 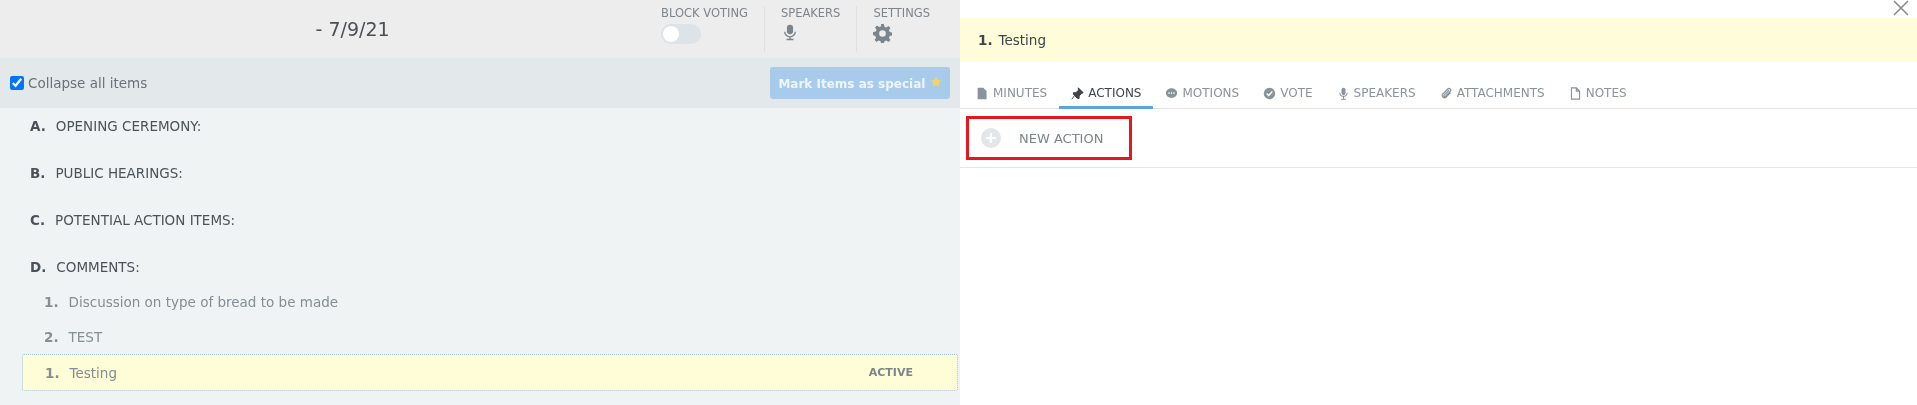 I want to click on tab: VOTE, so click(x=1288, y=94).